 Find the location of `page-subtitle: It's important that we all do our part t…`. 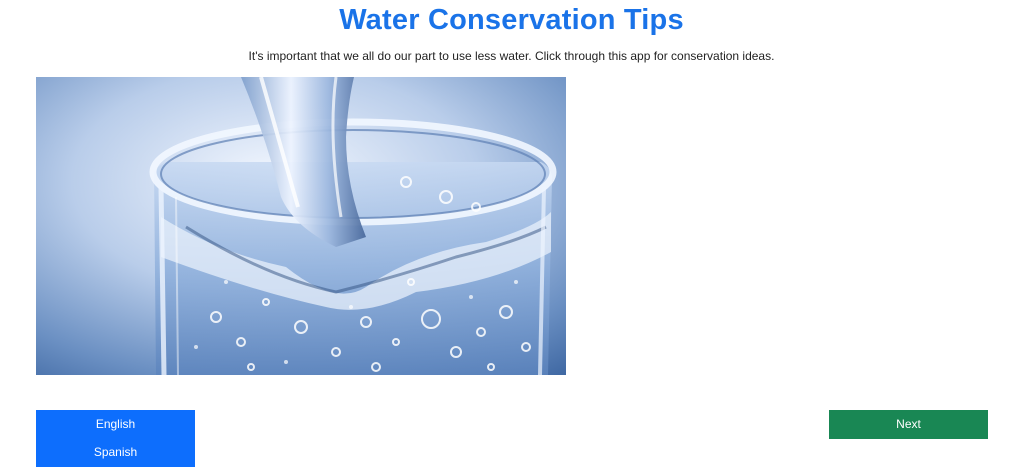

page-subtitle: It's important that we all do our part t… is located at coordinates (511, 56).